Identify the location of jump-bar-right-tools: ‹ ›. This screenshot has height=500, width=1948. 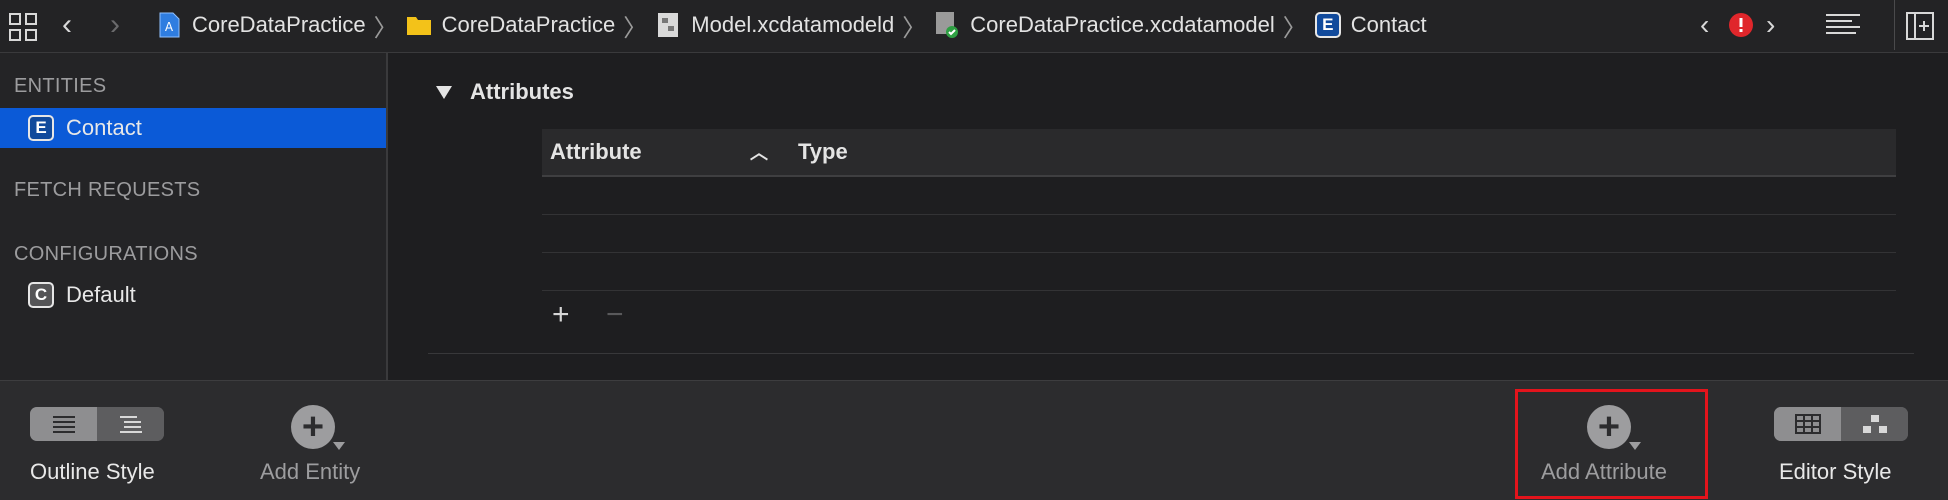
(1818, 25).